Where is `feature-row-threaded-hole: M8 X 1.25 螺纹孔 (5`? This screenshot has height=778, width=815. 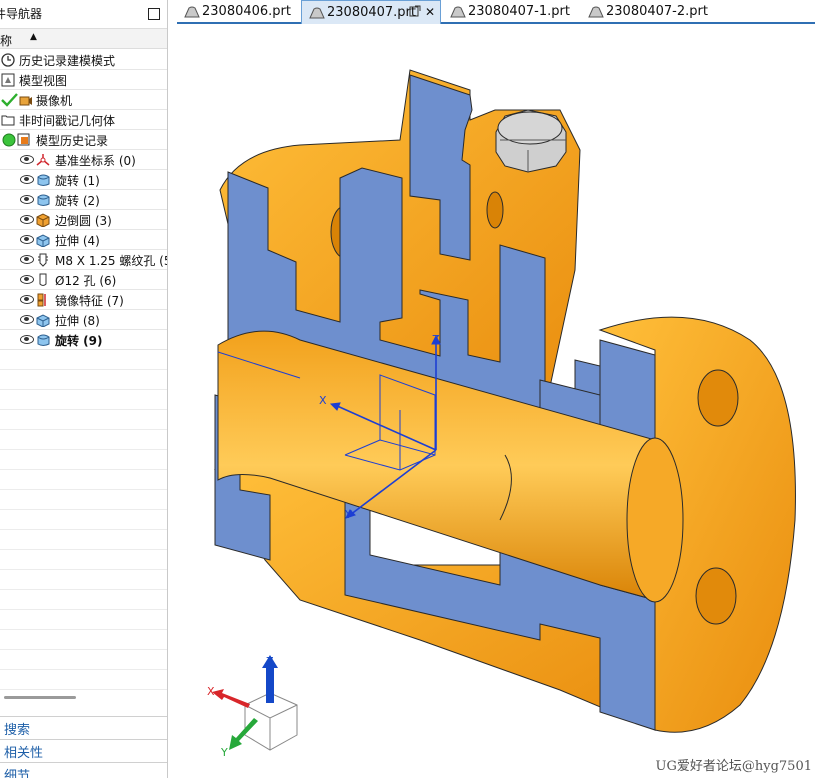
feature-row-threaded-hole: M8 X 1.25 螺纹孔 (5 is located at coordinates (84, 260).